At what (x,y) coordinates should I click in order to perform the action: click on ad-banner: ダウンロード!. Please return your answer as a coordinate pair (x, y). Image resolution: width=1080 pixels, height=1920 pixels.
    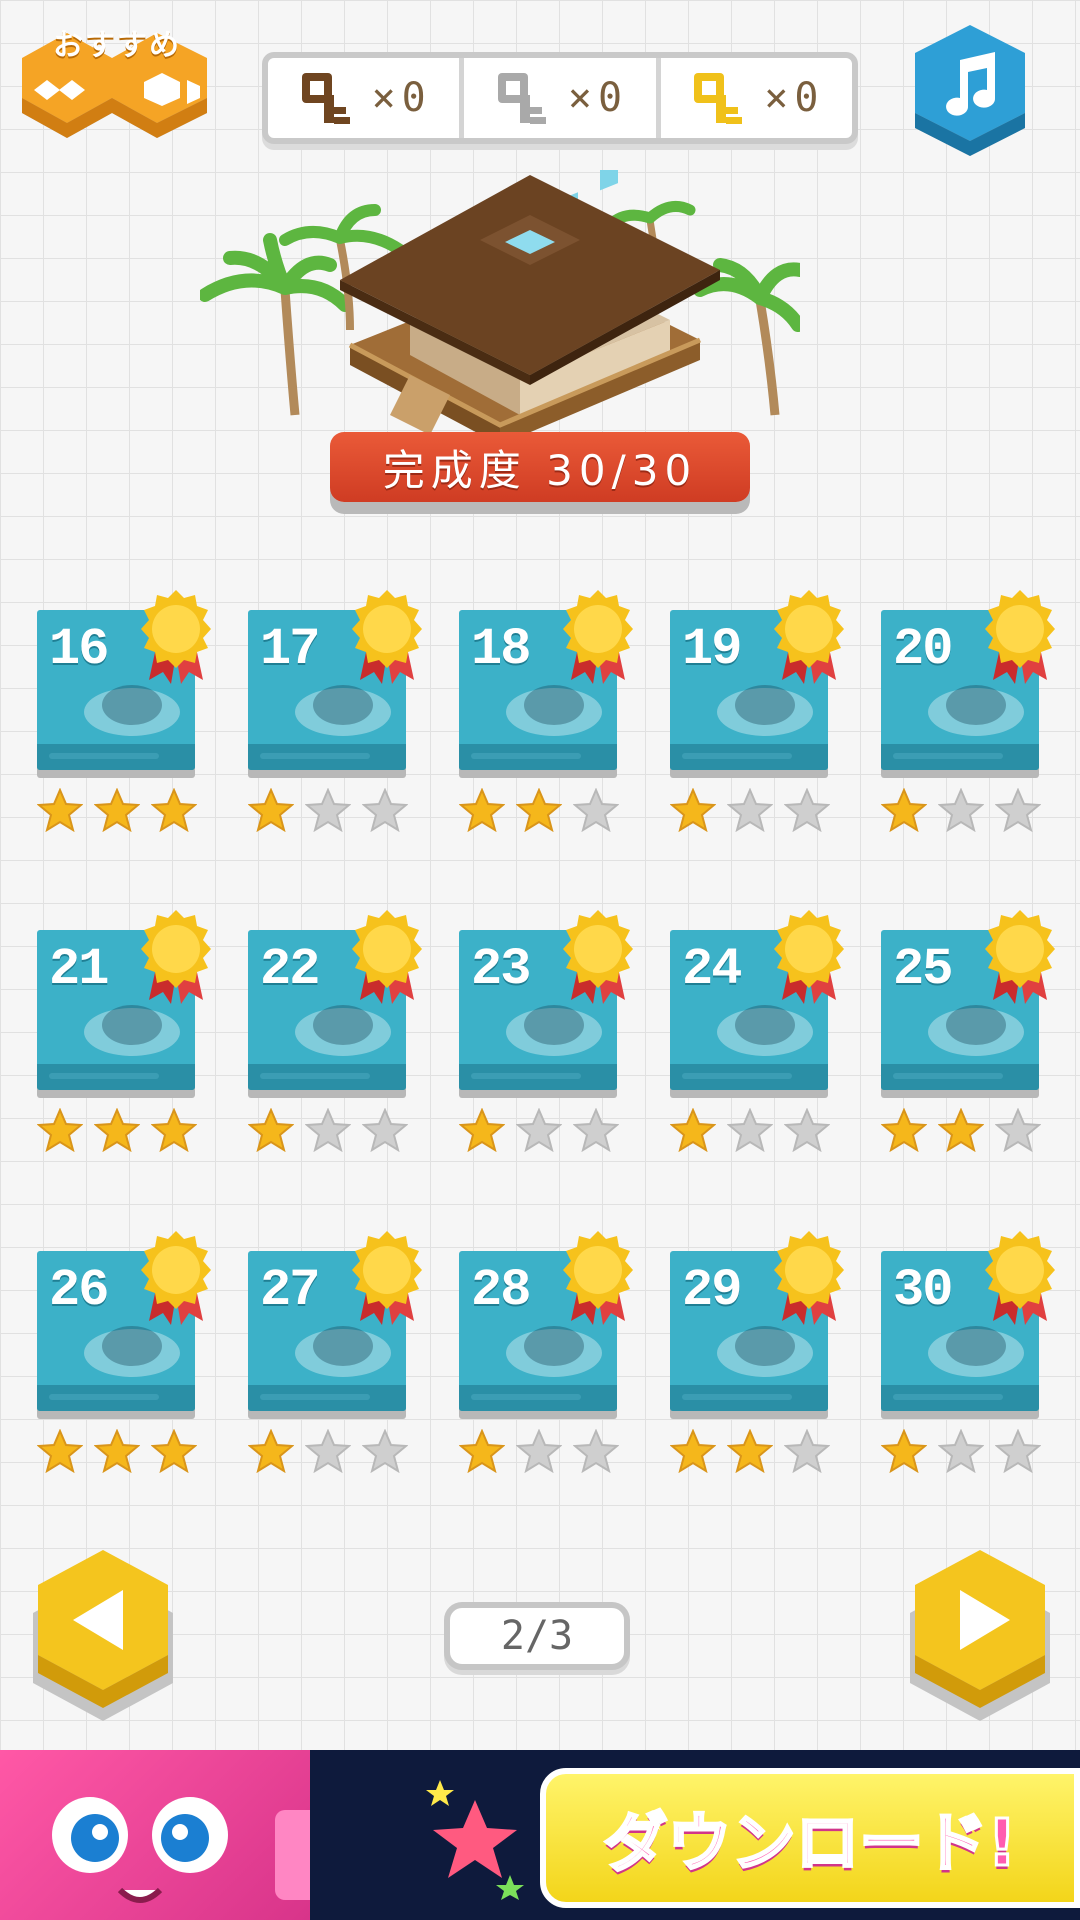
    Looking at the image, I should click on (540, 1835).